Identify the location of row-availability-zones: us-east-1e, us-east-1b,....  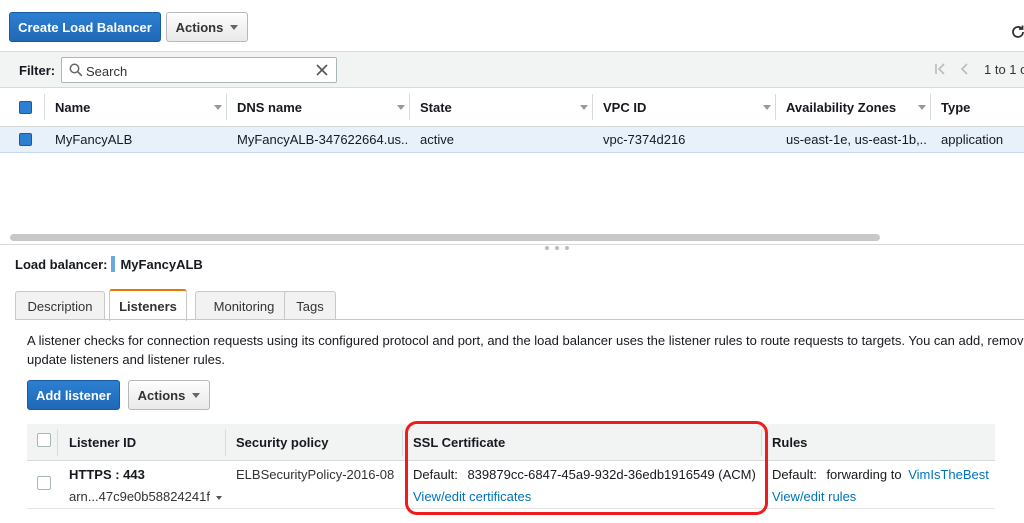
(857, 139).